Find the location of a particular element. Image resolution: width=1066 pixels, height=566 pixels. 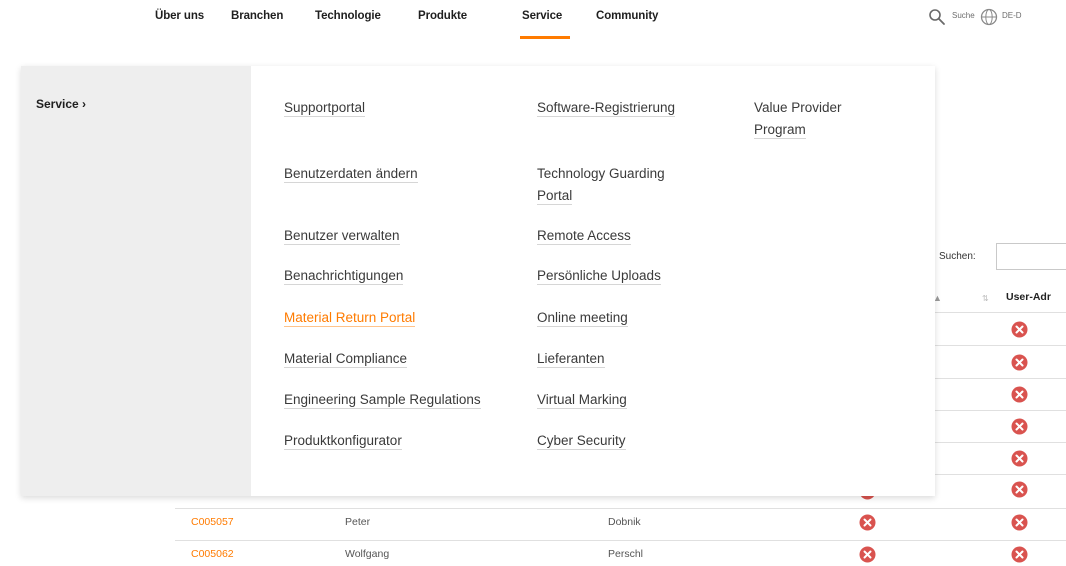

menu-link-software-registrierung: Software-Registrierung is located at coordinates (606, 108).